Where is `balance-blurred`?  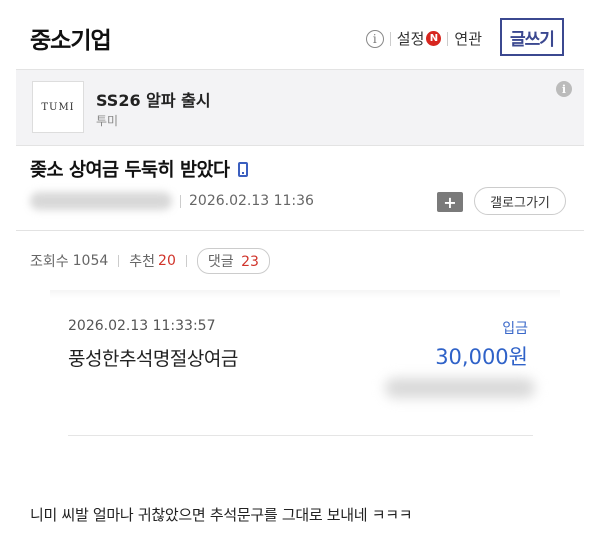 balance-blurred is located at coordinates (460, 388).